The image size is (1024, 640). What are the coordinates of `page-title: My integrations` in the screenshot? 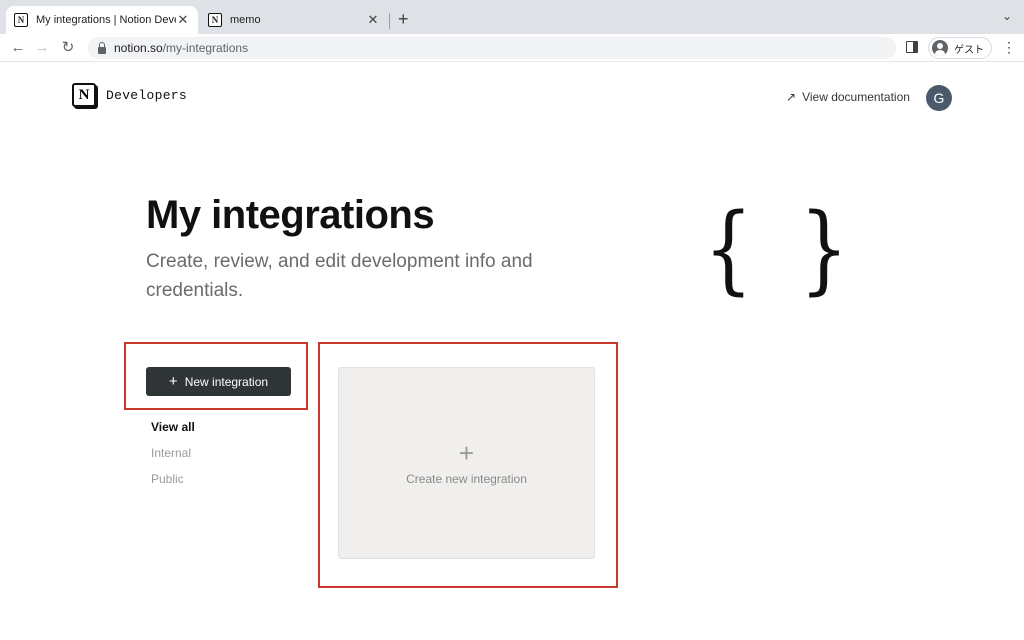 It's located at (290, 215).